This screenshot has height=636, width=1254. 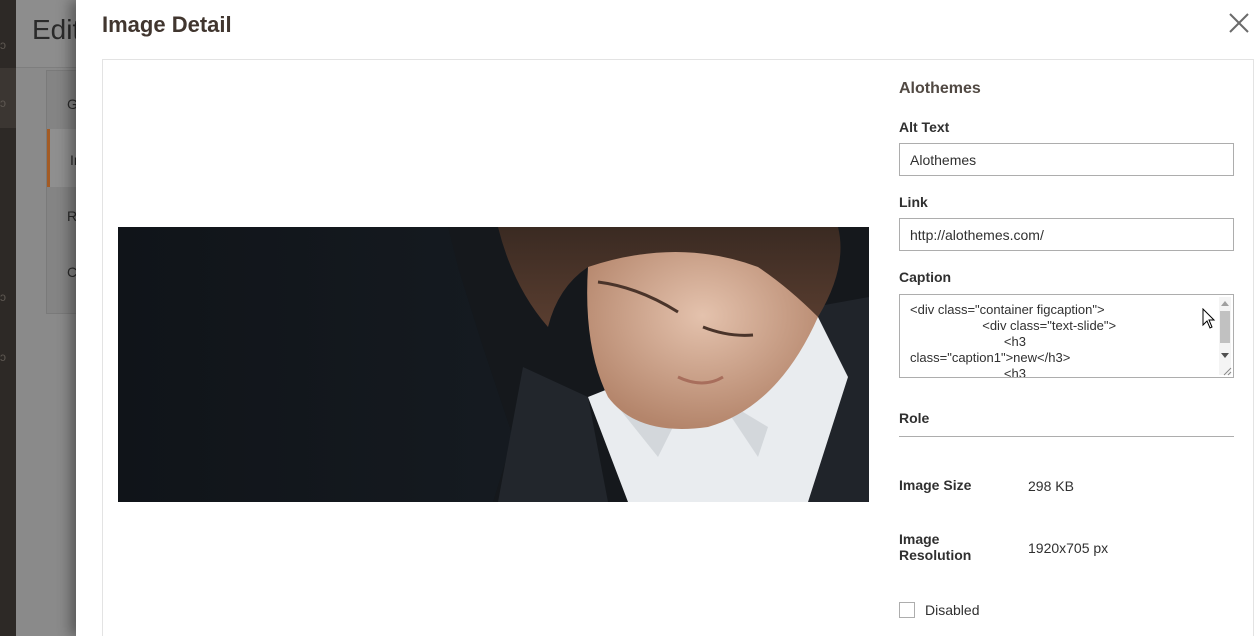 What do you see at coordinates (935, 485) in the screenshot?
I see `image-size-label: Image Size` at bounding box center [935, 485].